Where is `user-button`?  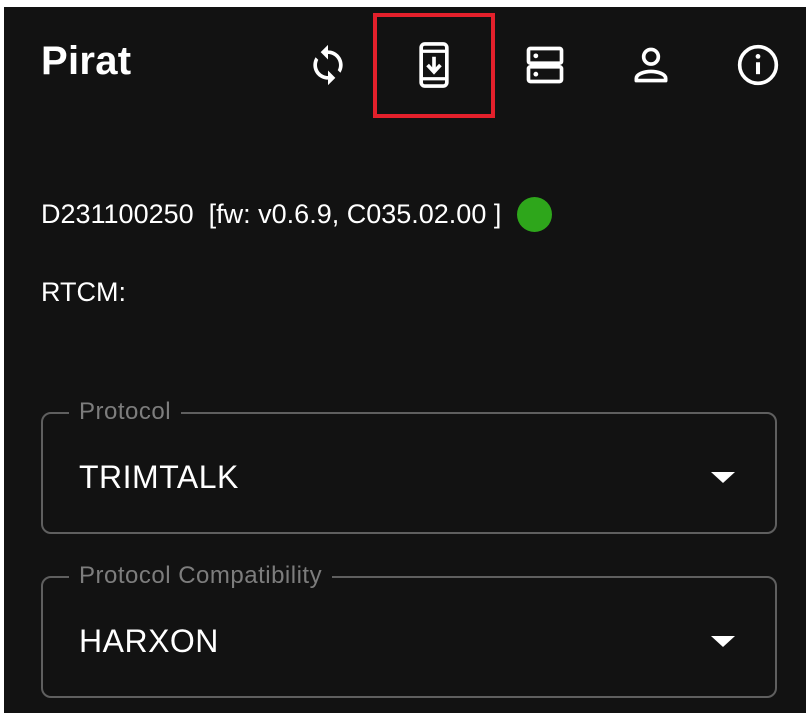 user-button is located at coordinates (651, 65).